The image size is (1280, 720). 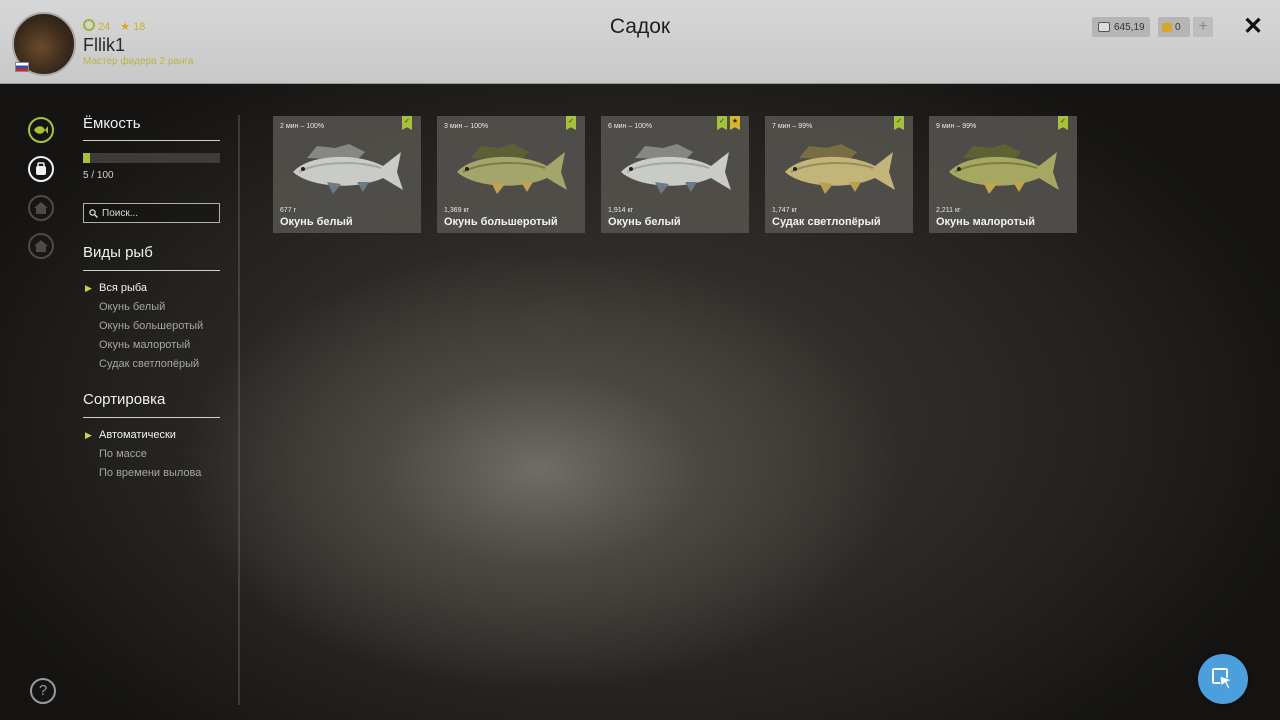 I want to click on fish-card: 9 мин – 99% ✓ 2,211 кг Окунь малоротый, so click(x=1003, y=174).